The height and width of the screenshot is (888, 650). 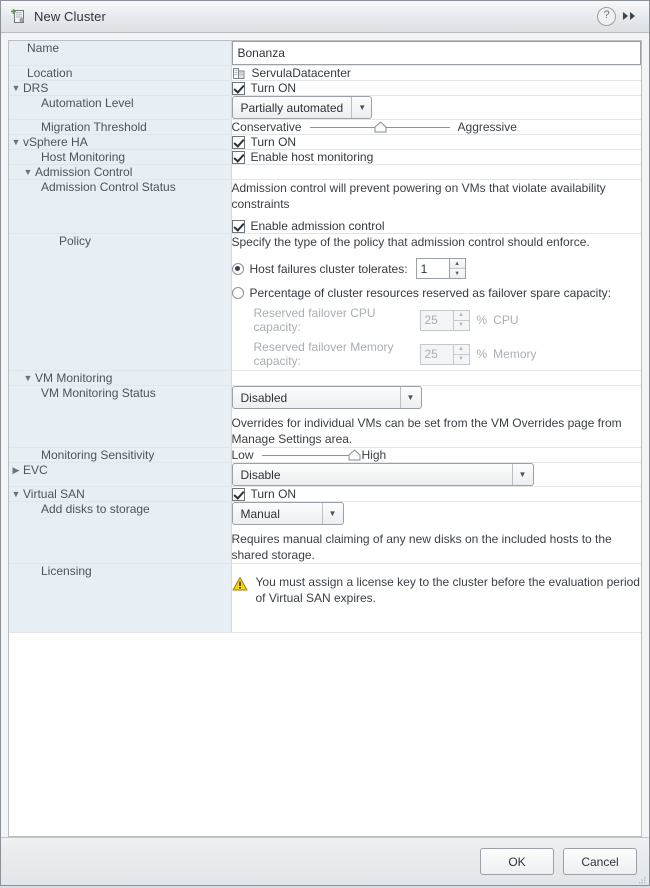 I want to click on value-cell-host-monitoring: Enable host monitoring, so click(x=436, y=157).